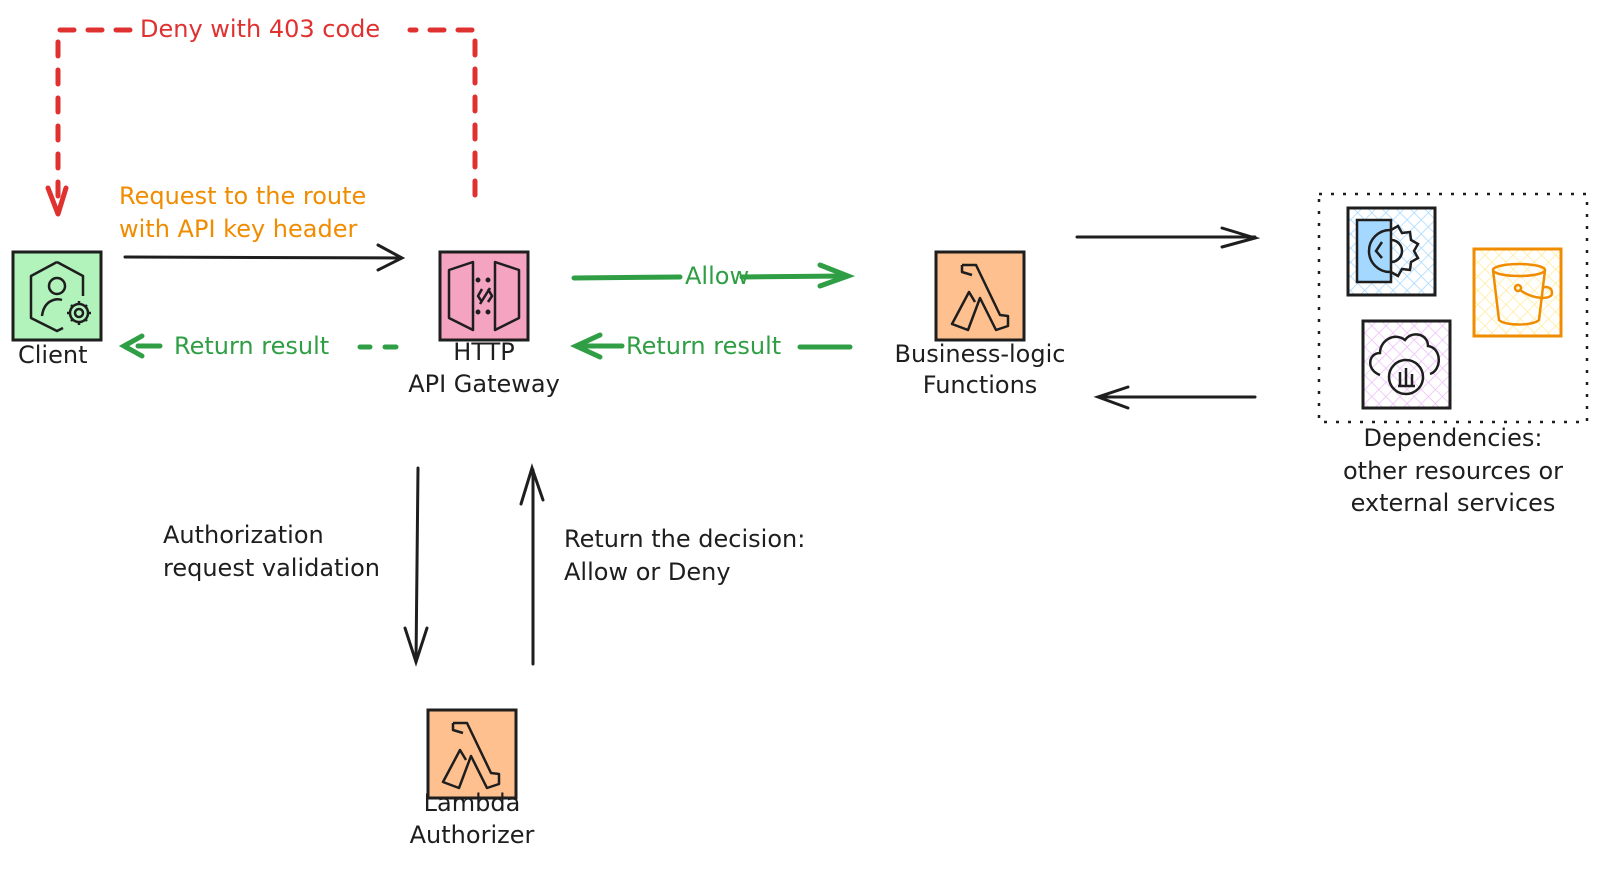  I want to click on dependencies-label-line2: other resources or, so click(1453, 471).